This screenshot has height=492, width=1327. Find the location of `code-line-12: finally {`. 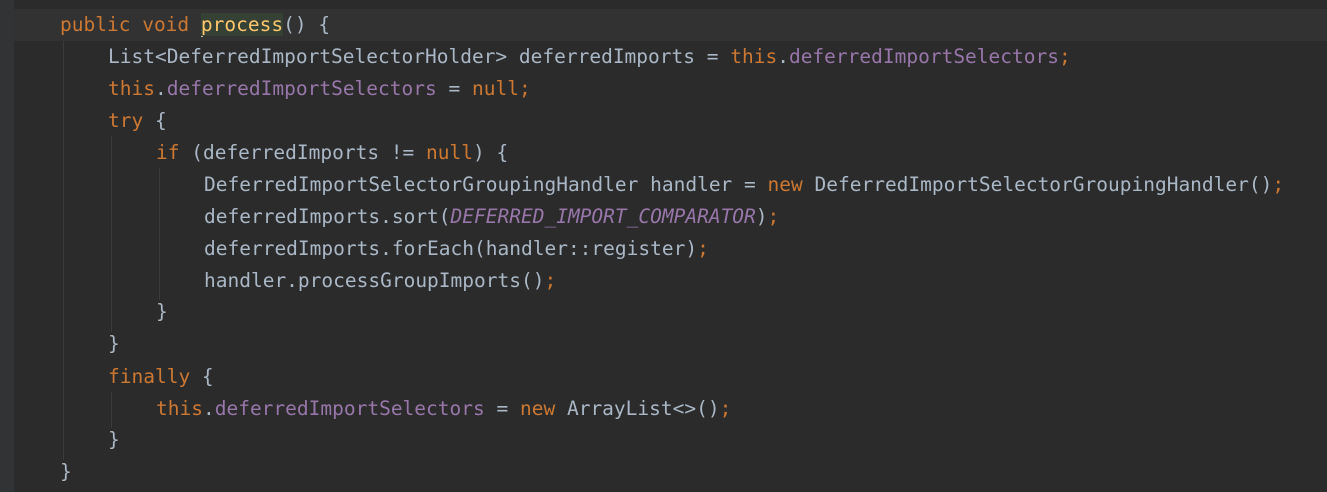

code-line-12: finally { is located at coordinates (670, 377).